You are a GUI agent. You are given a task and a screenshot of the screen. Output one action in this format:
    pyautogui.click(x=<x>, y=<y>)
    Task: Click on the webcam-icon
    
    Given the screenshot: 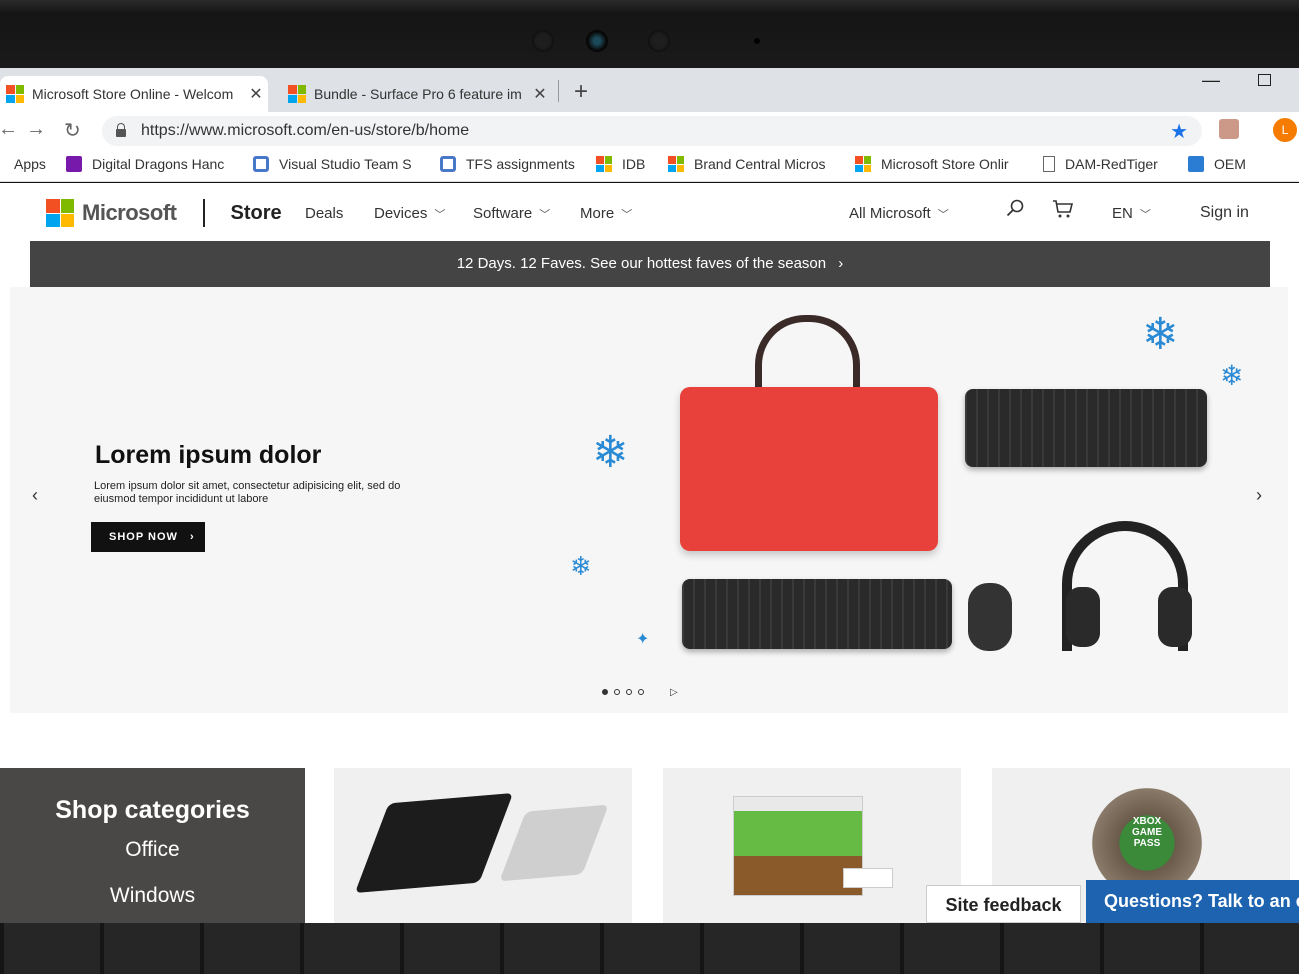 What is the action you would take?
    pyautogui.click(x=597, y=41)
    